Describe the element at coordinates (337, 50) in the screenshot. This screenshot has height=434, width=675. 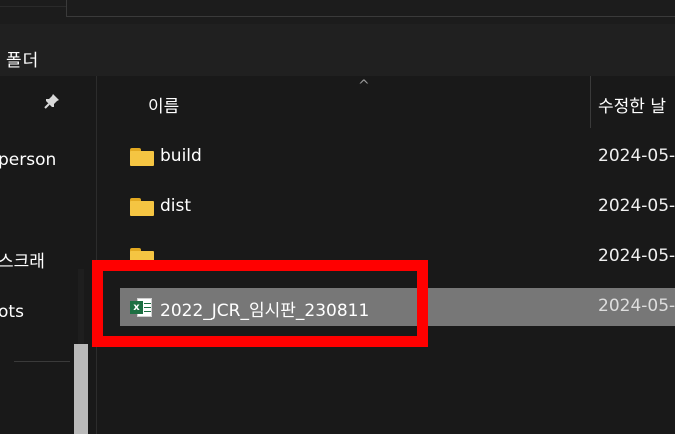
I see `toolbar-strip: 폴더` at that location.